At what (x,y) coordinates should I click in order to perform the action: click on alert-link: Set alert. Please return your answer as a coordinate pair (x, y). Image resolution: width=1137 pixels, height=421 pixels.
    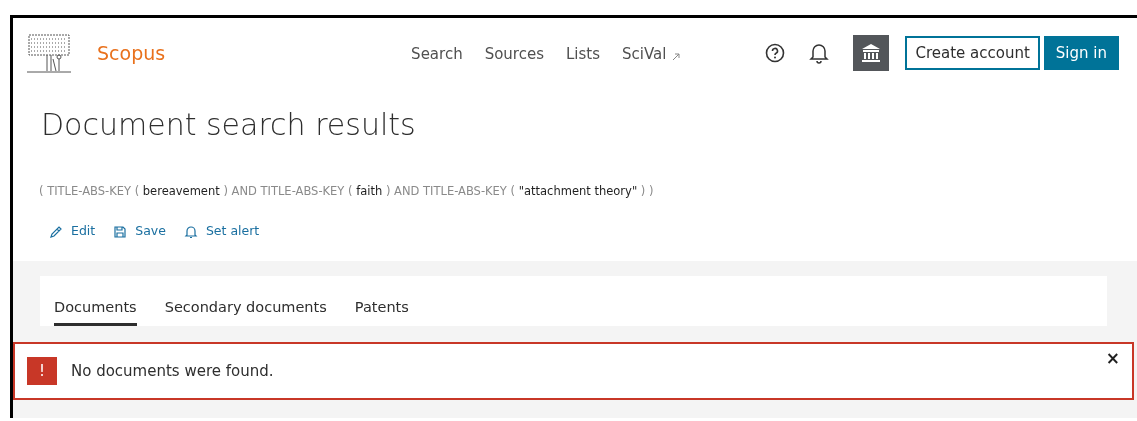
    Looking at the image, I should click on (232, 231).